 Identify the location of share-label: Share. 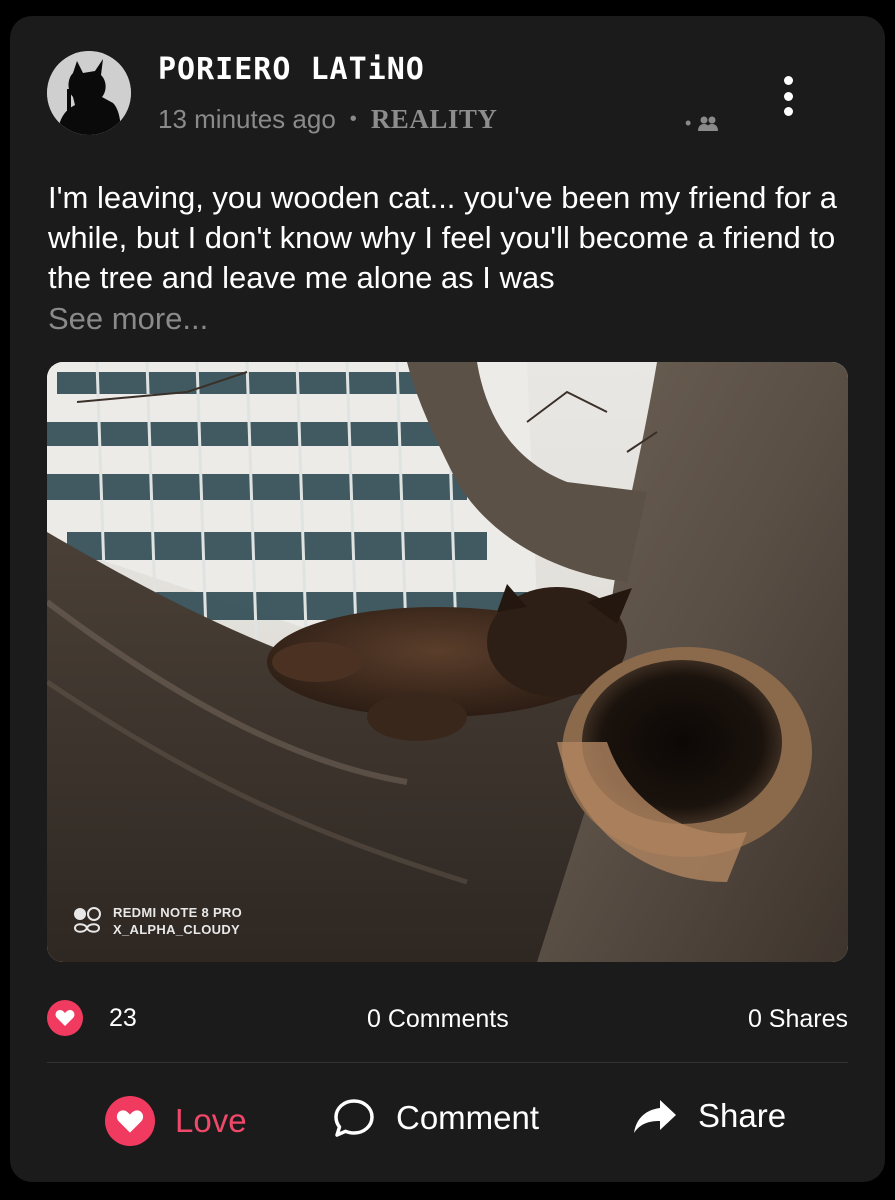
(742, 1115).